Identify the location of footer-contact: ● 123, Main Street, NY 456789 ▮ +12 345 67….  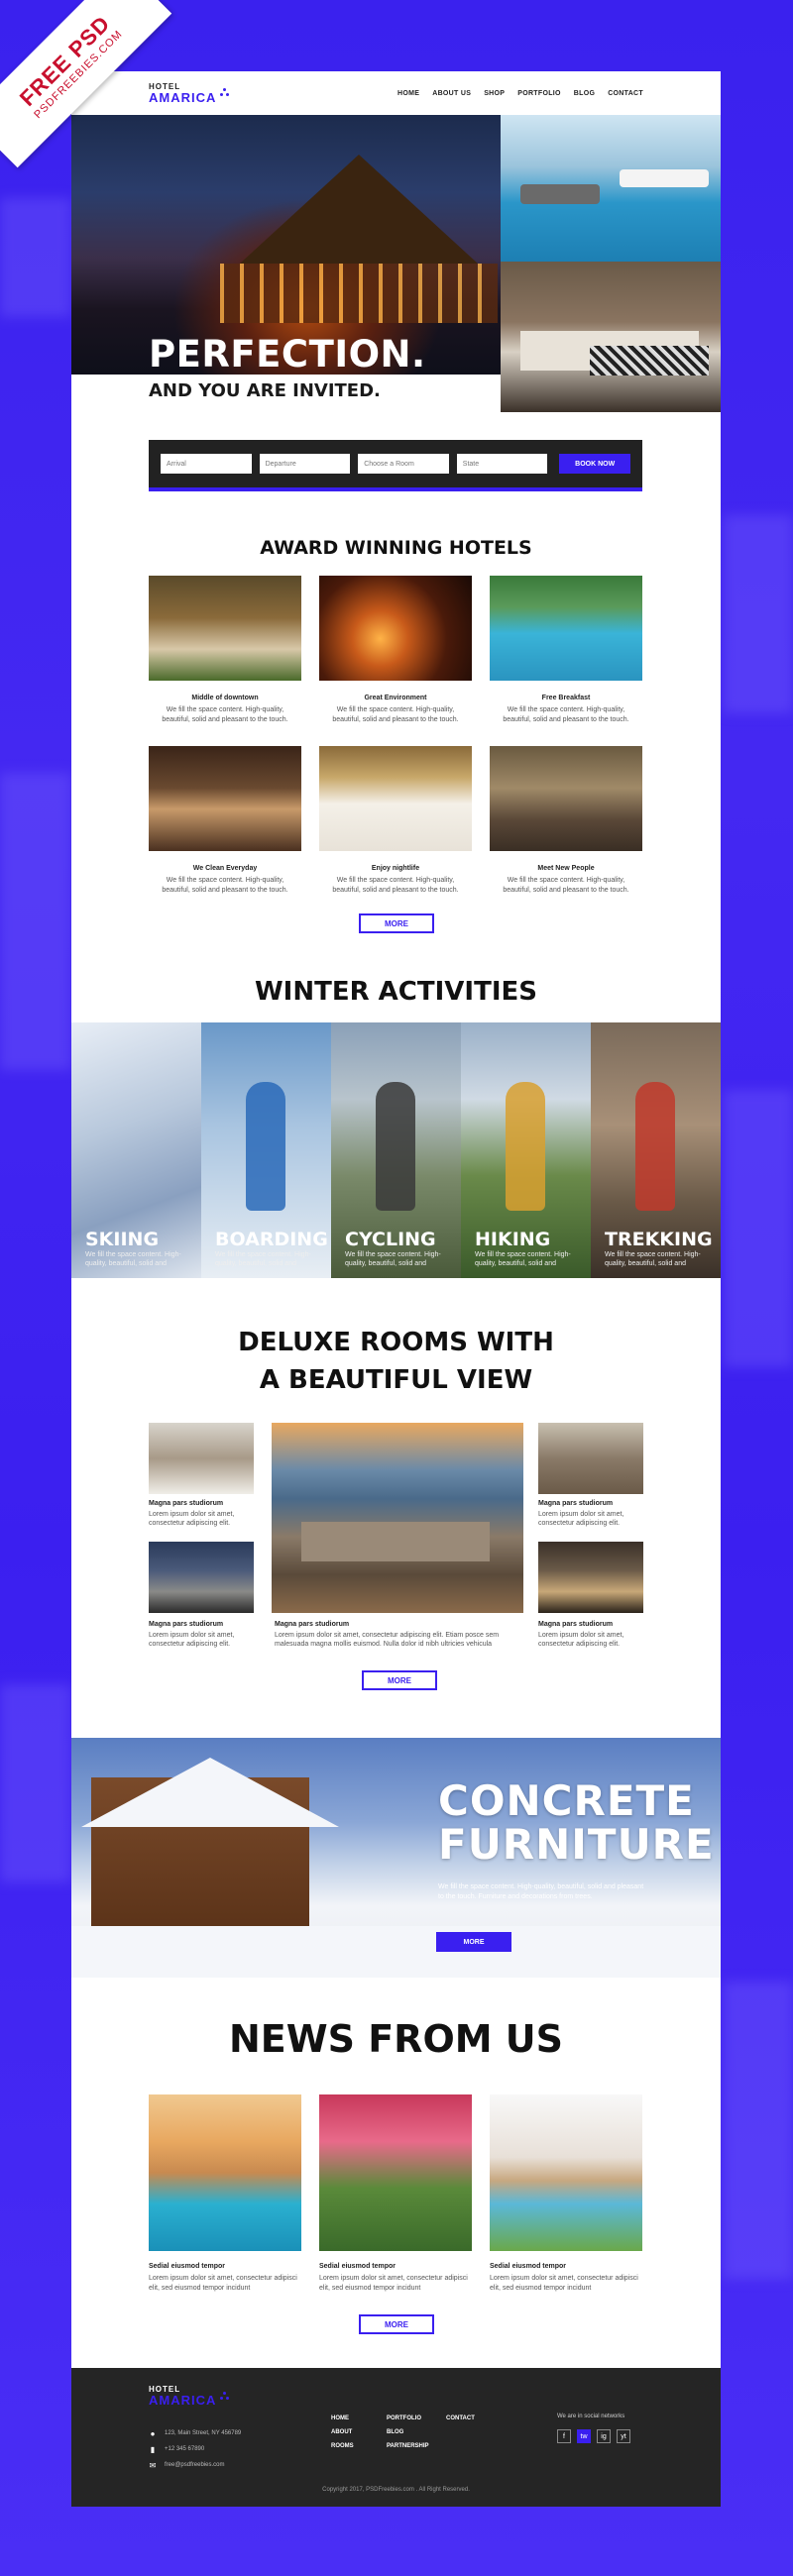
(195, 2449).